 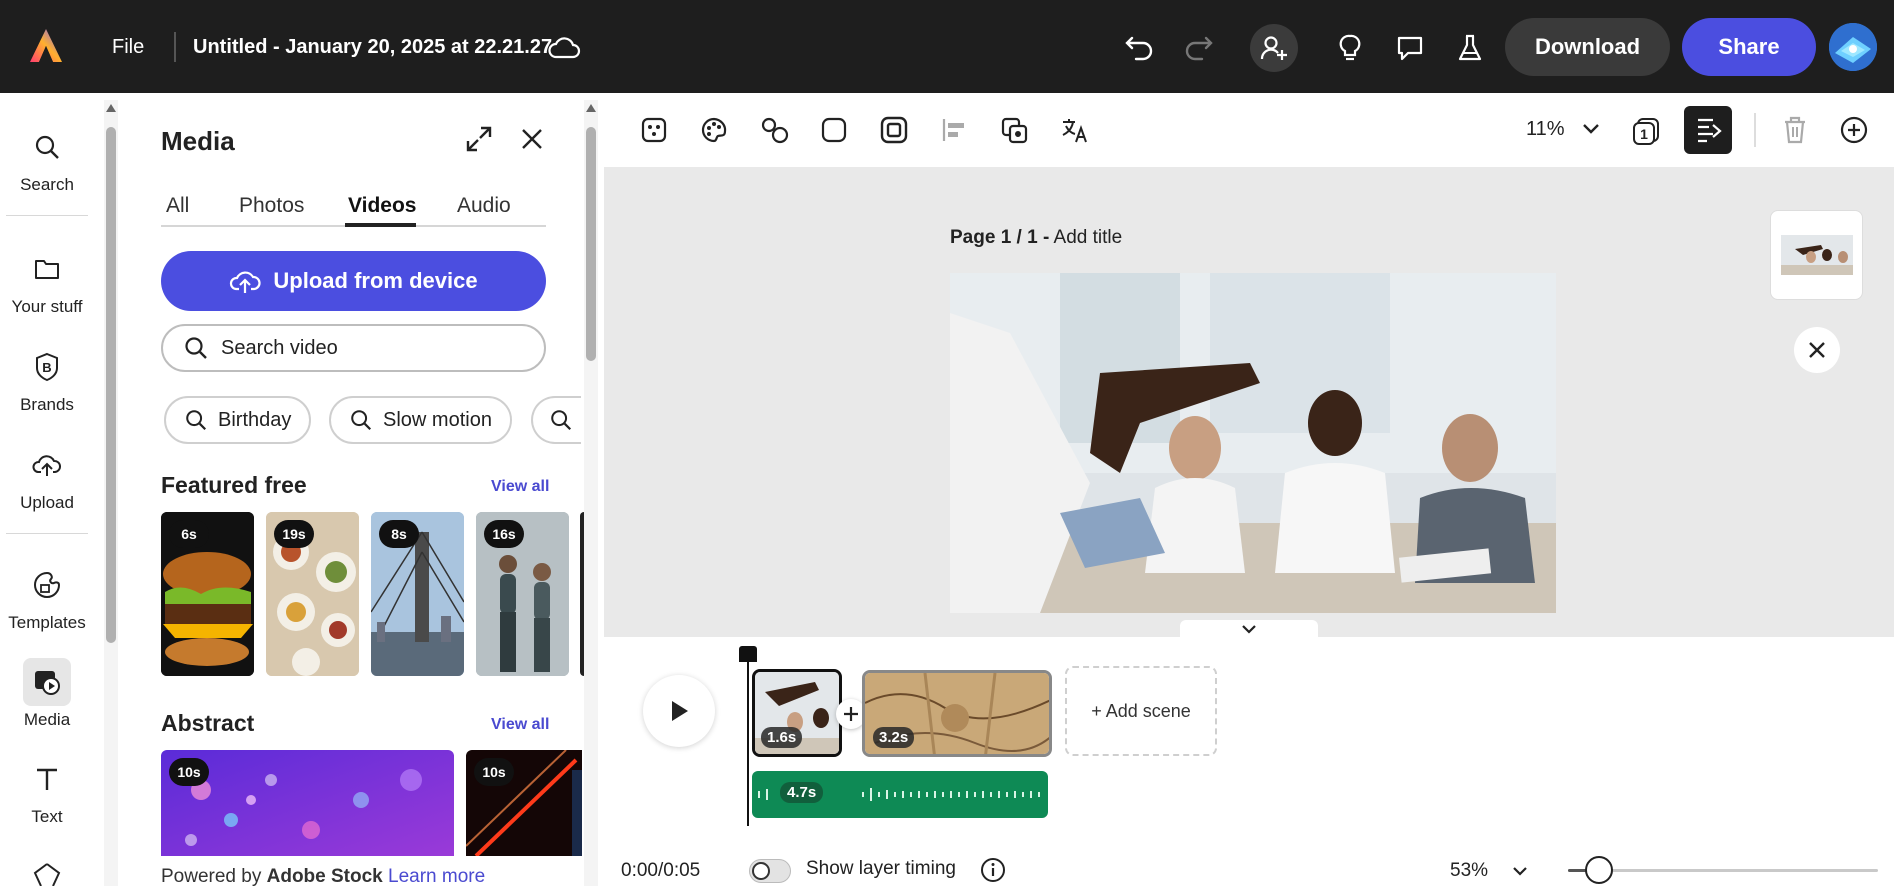 What do you see at coordinates (1198, 48) in the screenshot?
I see `redo-icon` at bounding box center [1198, 48].